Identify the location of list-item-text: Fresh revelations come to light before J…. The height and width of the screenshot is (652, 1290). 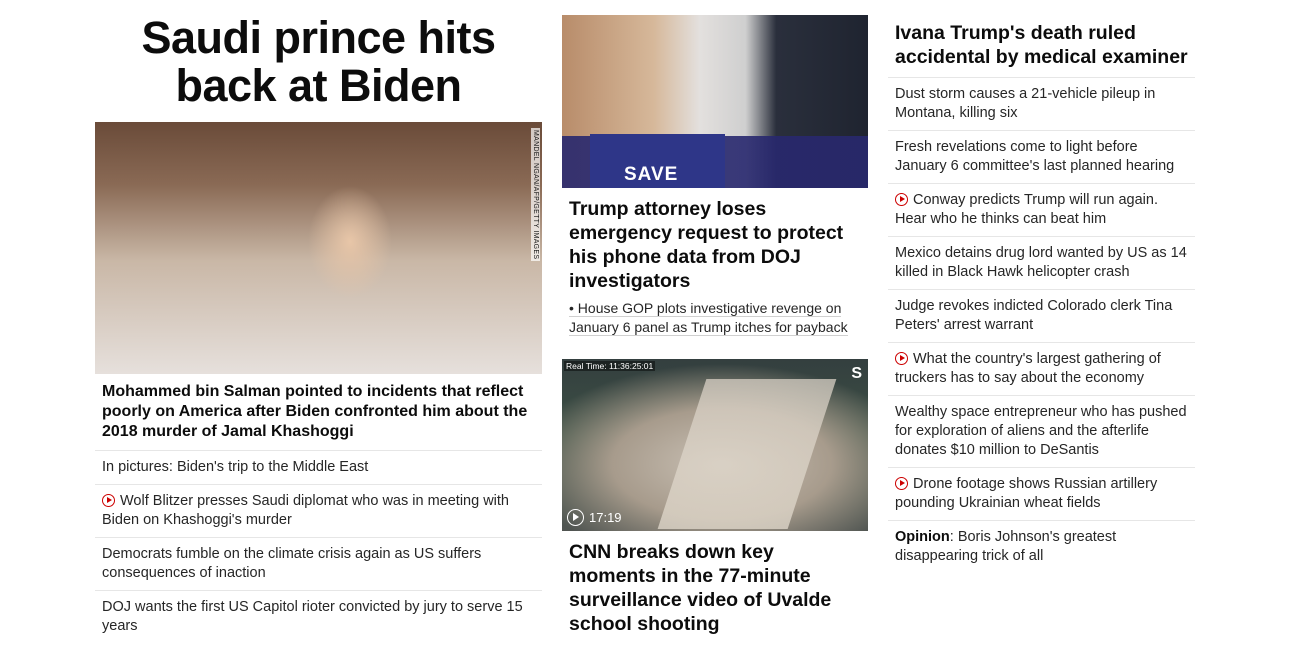
(1035, 156).